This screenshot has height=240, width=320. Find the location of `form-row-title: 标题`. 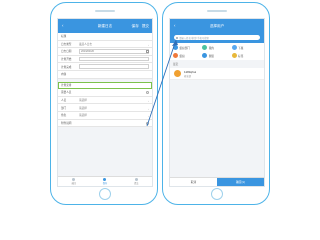

form-row-title: 标题 is located at coordinates (105, 37).